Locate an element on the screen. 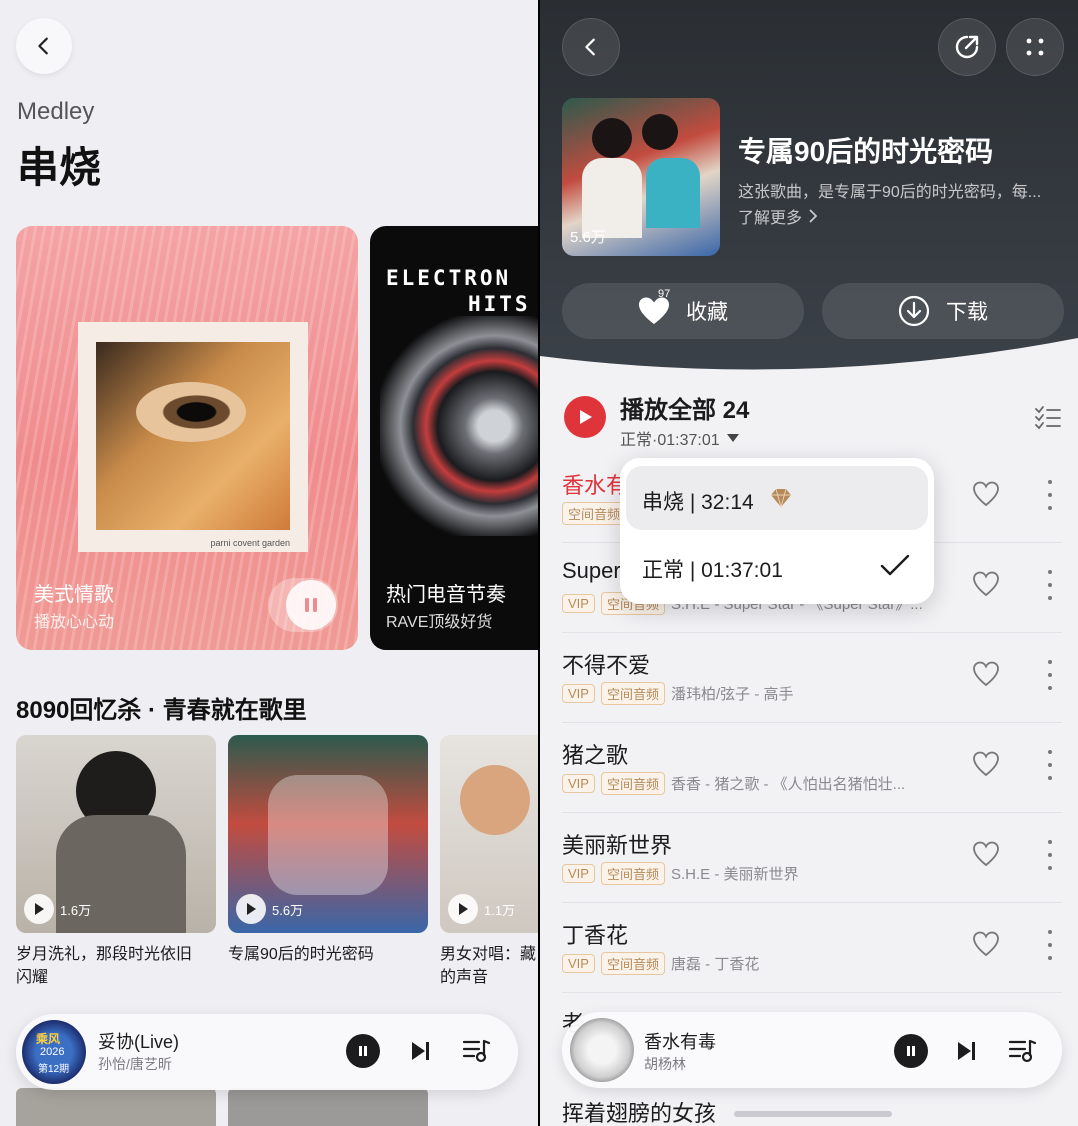 The width and height of the screenshot is (1078, 1126). mode-selector: 正常·01:37:01 is located at coordinates (680, 438).